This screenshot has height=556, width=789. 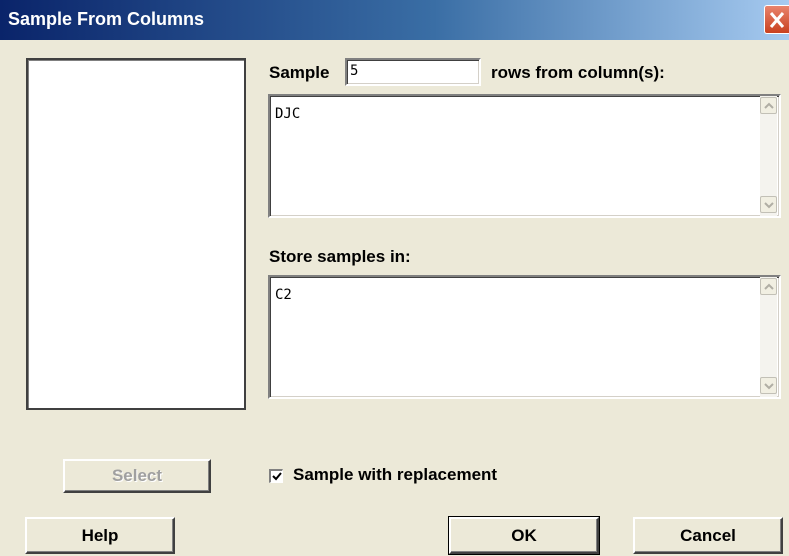 What do you see at coordinates (413, 72) in the screenshot?
I see `sample-count-field: 5` at bounding box center [413, 72].